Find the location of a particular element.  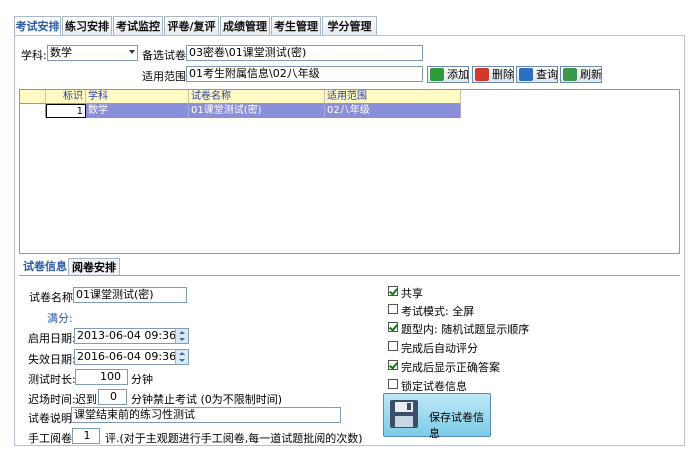

grid-header-paper: 试卷名称 is located at coordinates (257, 97).